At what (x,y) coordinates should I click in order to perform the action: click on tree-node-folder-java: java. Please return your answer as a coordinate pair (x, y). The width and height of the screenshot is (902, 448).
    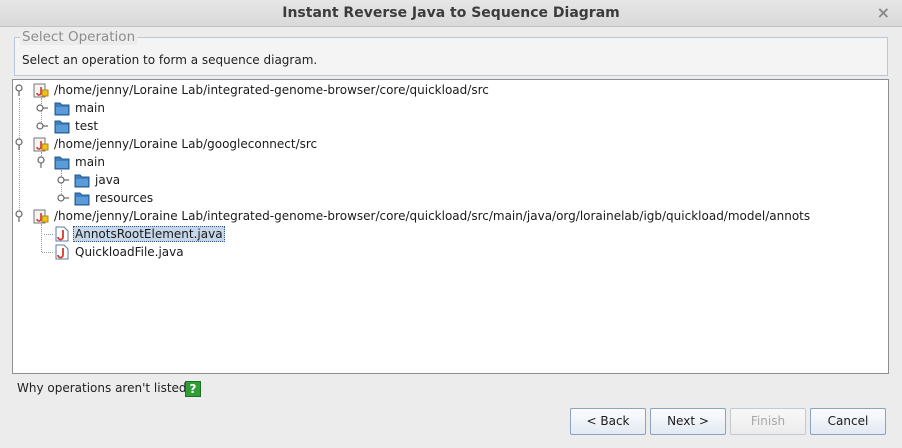
    Looking at the image, I should click on (113, 180).